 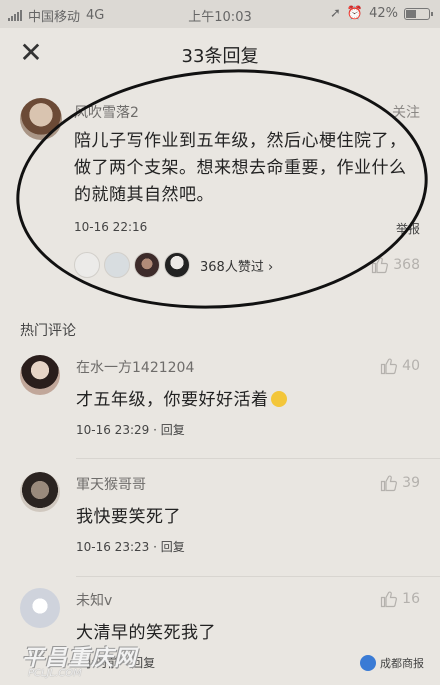 I want to click on status-right: ➚ ⏰ 42%, so click(x=381, y=13).